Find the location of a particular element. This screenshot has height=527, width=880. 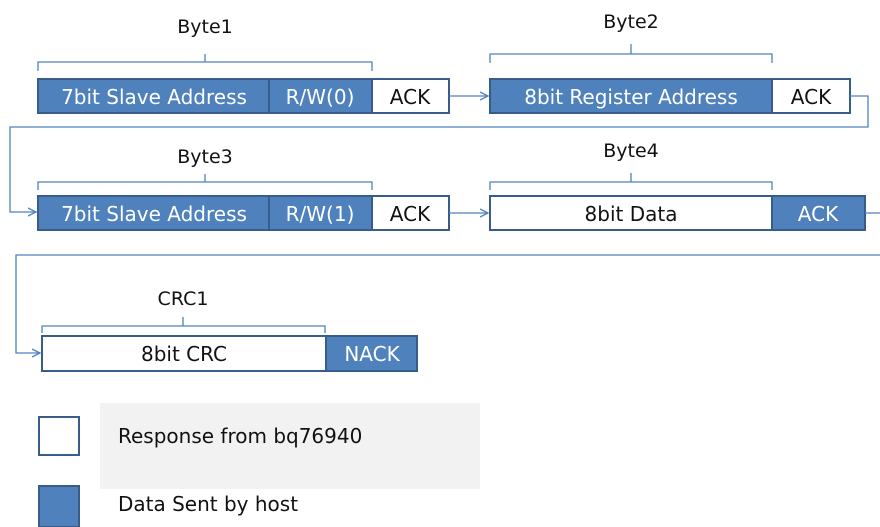

legend-response-swatch is located at coordinates (59, 436).